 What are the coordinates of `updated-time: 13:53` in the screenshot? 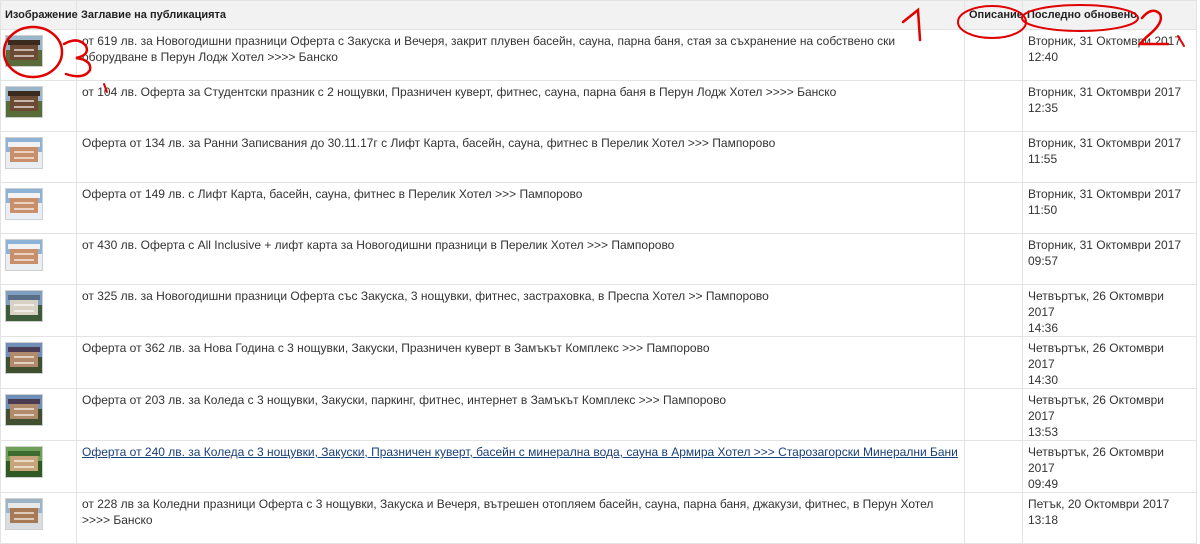 It's located at (1043, 432).